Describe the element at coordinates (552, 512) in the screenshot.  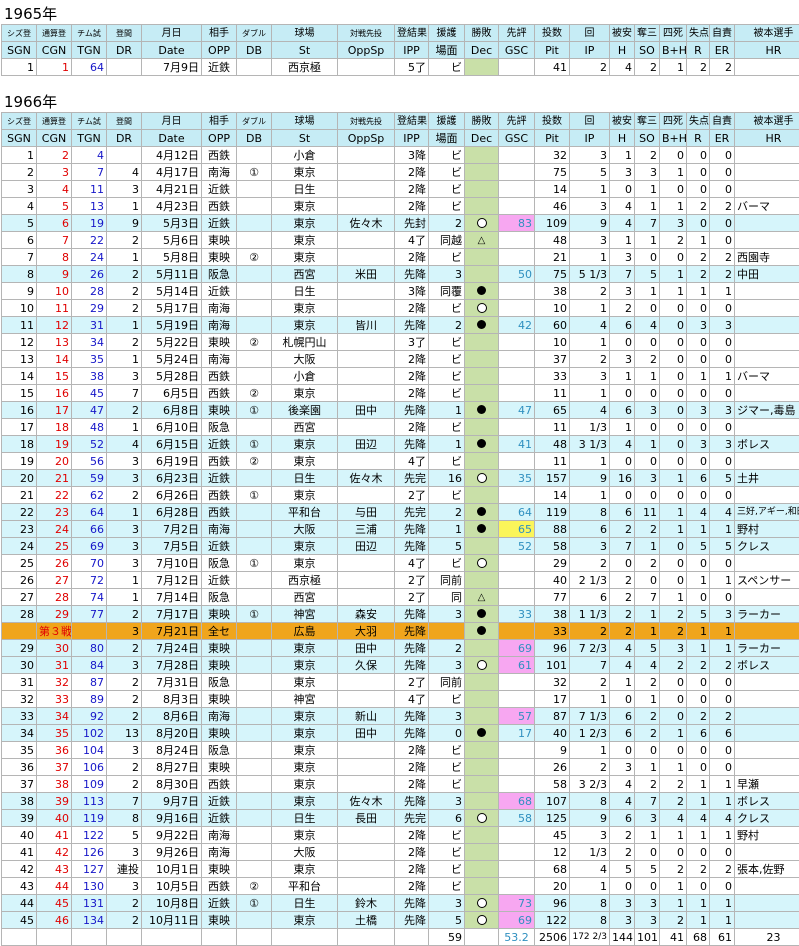
I see `cell-pit: 119` at that location.